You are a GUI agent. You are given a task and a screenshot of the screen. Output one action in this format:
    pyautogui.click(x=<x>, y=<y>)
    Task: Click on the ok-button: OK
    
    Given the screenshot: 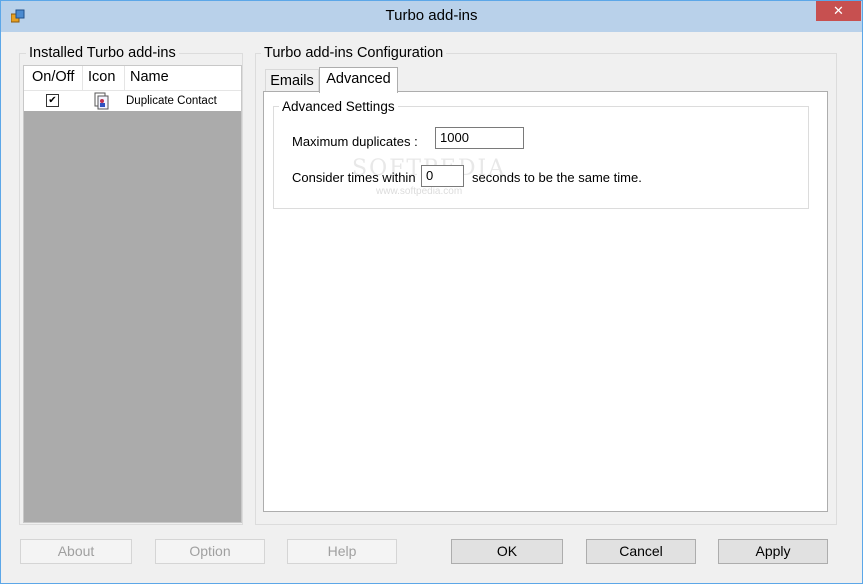 What is the action you would take?
    pyautogui.click(x=507, y=551)
    